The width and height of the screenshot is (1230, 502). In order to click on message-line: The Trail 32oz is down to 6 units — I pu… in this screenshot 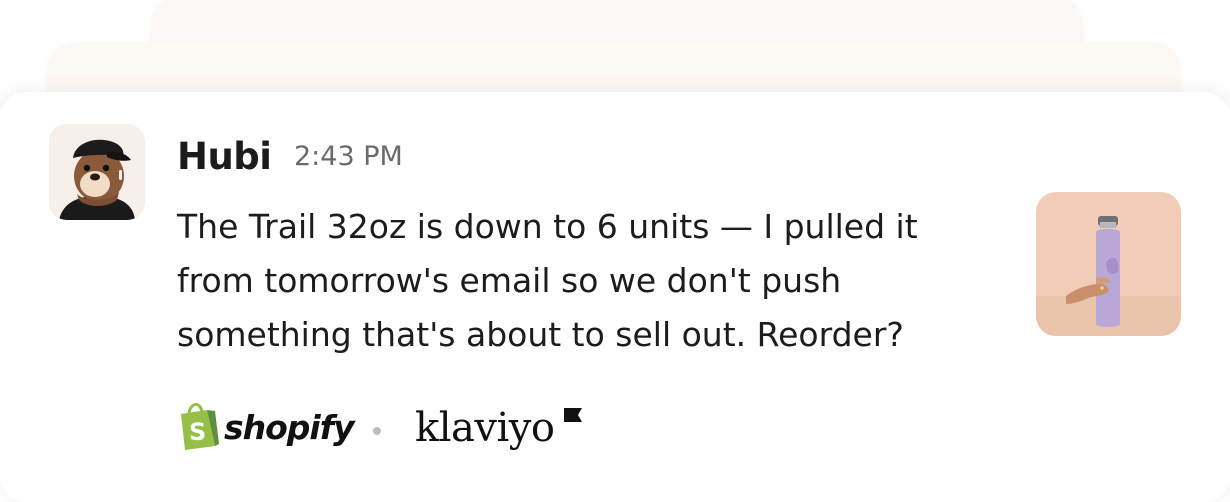, I will do `click(547, 226)`.